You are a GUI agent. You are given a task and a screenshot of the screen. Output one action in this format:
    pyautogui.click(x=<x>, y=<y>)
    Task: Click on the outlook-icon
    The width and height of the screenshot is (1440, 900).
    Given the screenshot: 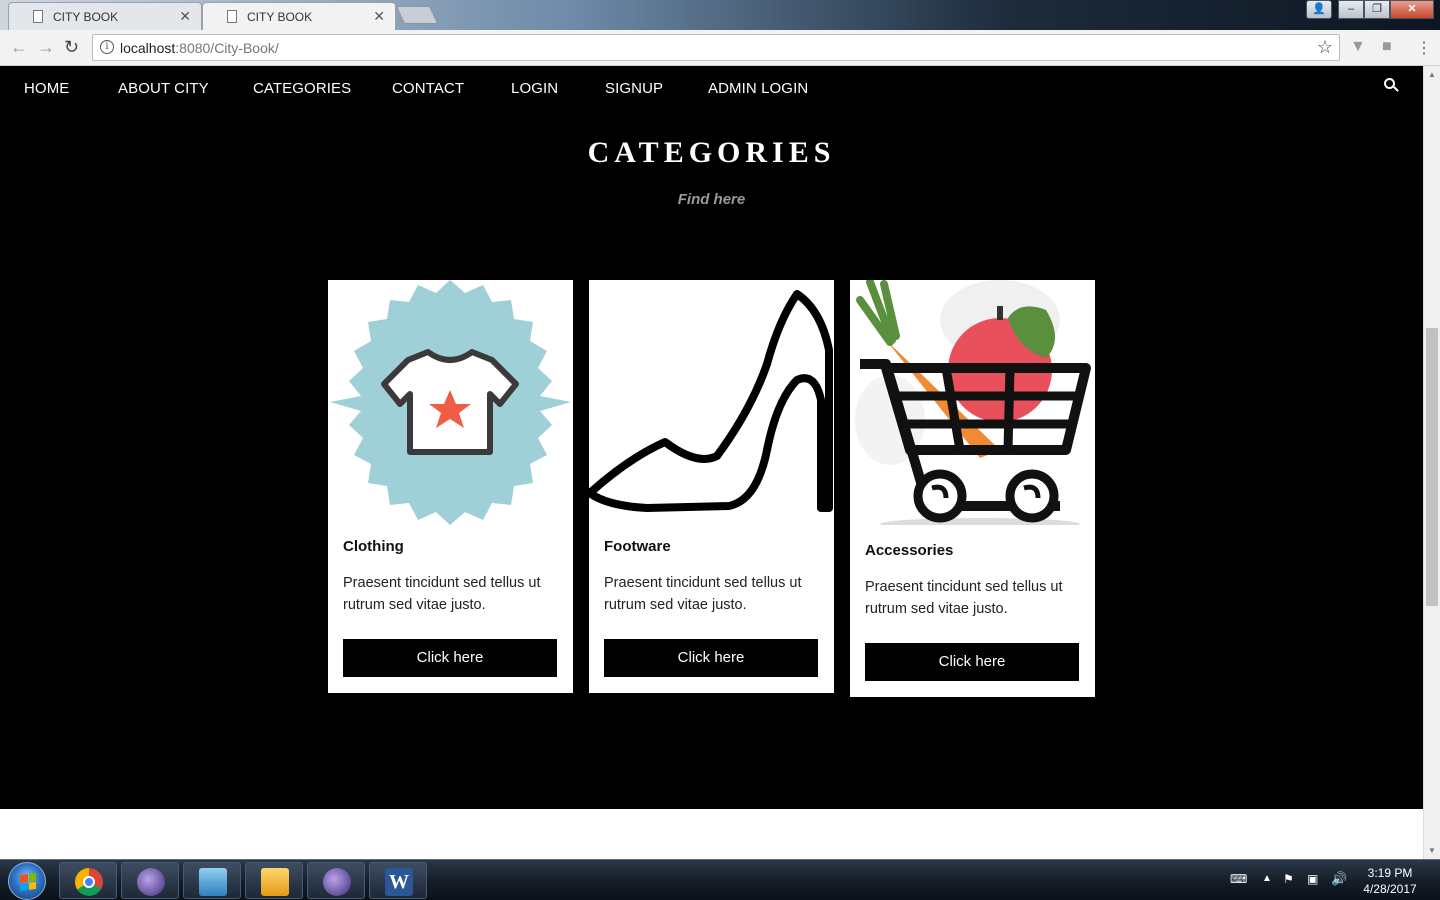 What is the action you would take?
    pyautogui.click(x=275, y=882)
    